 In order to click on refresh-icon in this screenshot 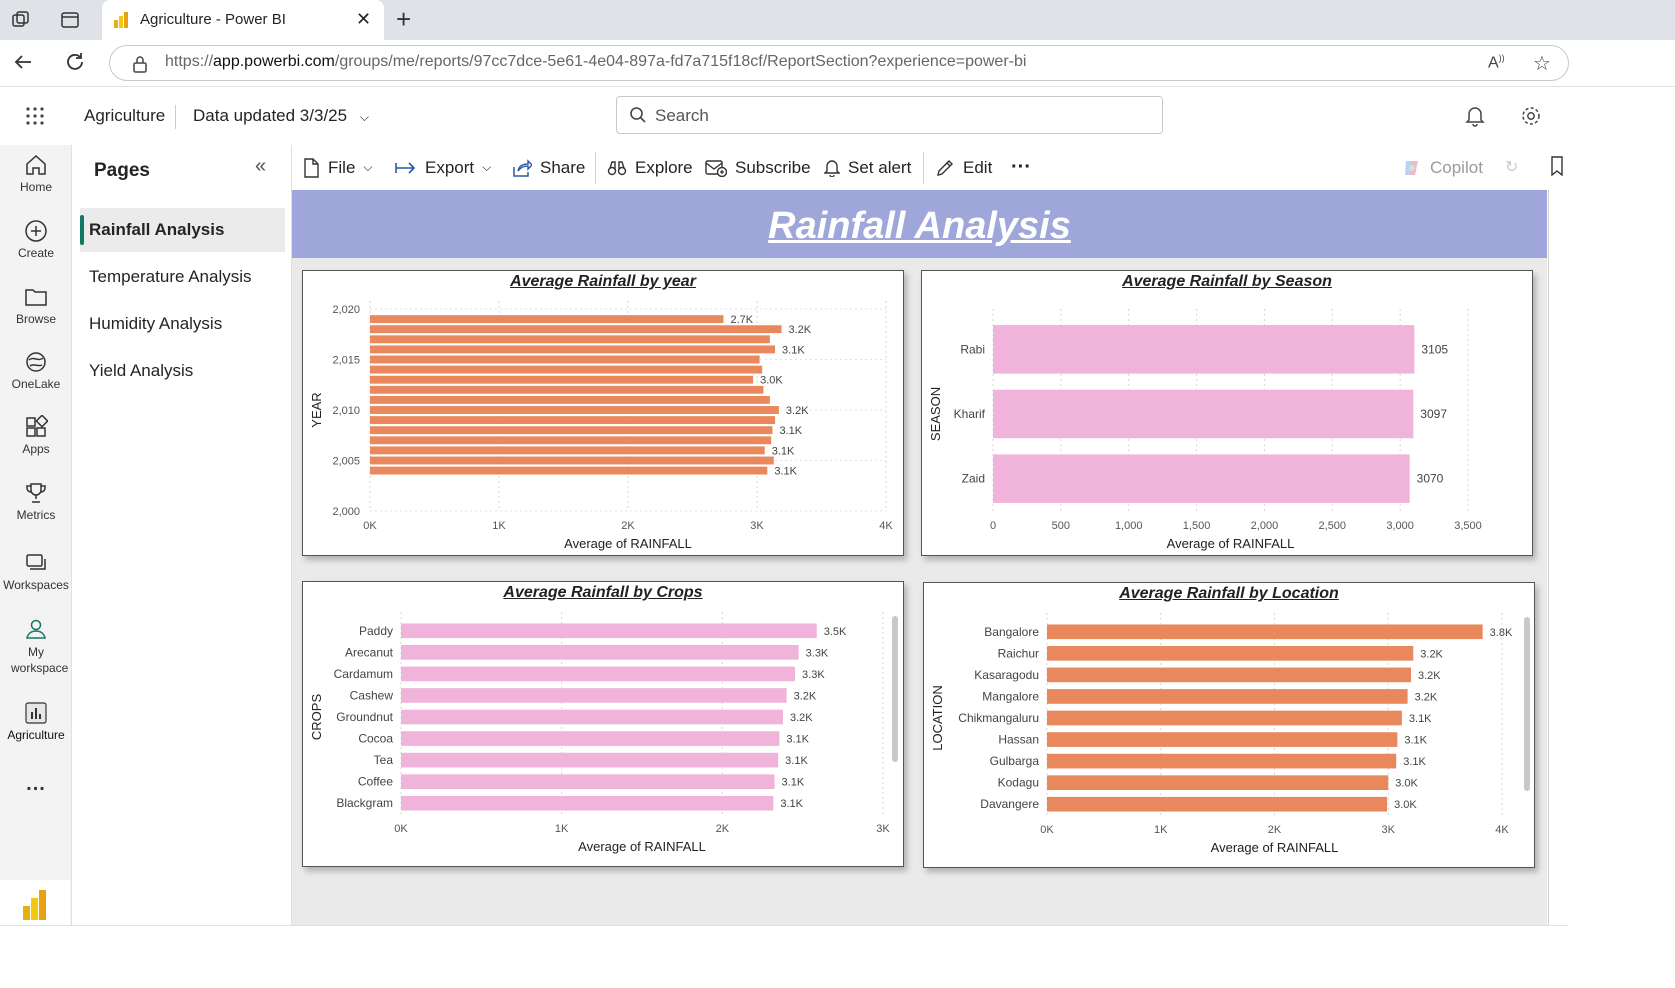, I will do `click(75, 64)`.